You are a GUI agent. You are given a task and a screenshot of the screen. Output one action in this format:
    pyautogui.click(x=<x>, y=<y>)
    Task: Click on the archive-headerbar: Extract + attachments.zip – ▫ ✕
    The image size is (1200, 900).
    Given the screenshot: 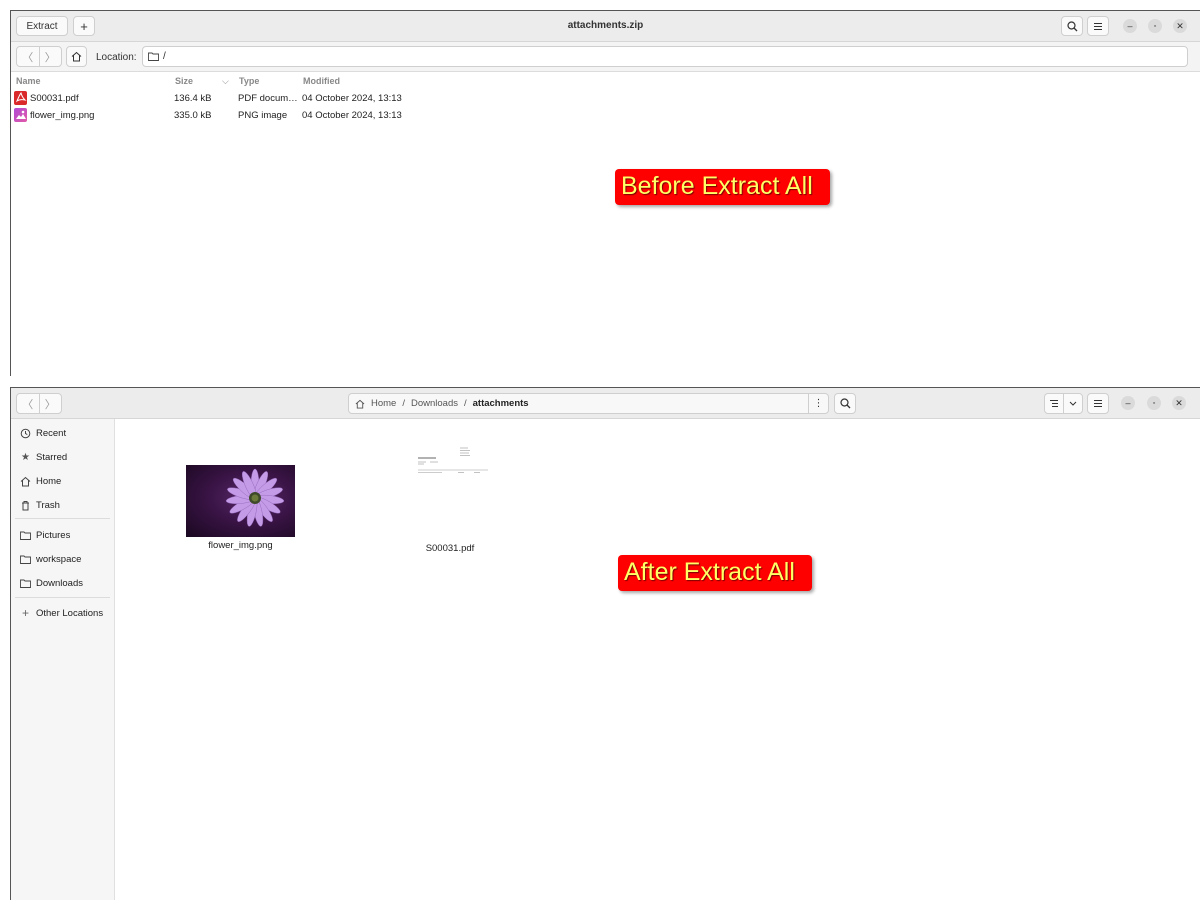 What is the action you would take?
    pyautogui.click(x=605, y=26)
    